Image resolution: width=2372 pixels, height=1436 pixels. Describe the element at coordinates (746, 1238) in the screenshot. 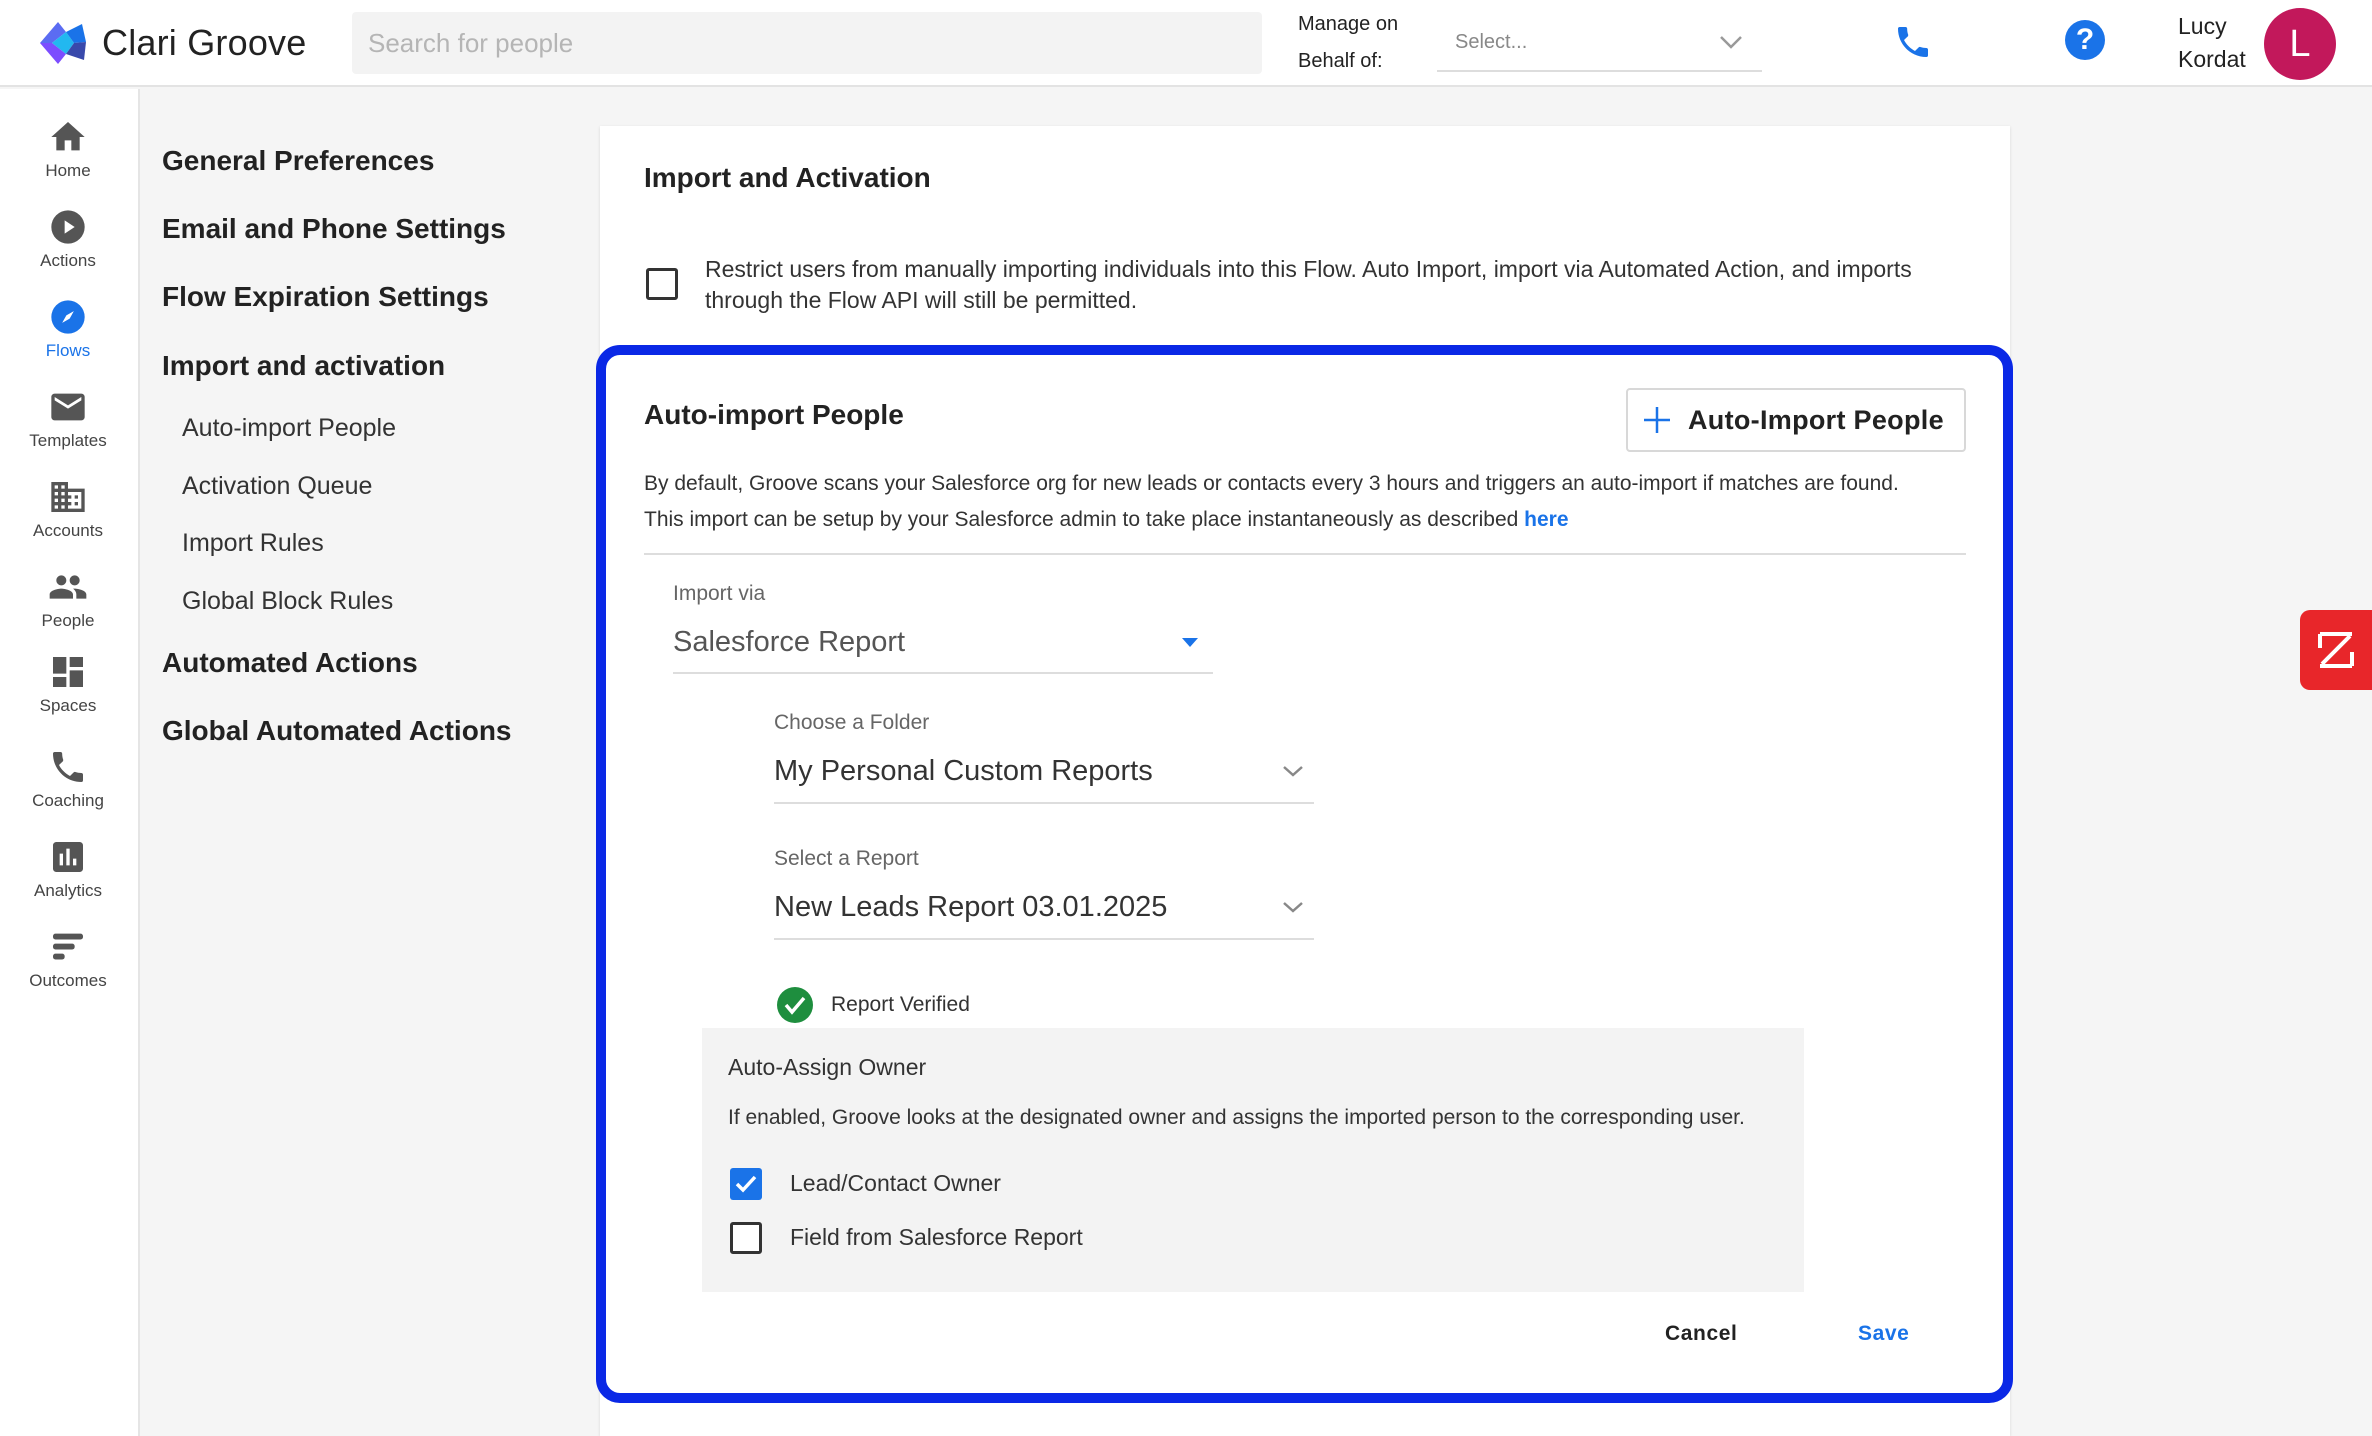

I see `field-from-report-checkbox` at that location.